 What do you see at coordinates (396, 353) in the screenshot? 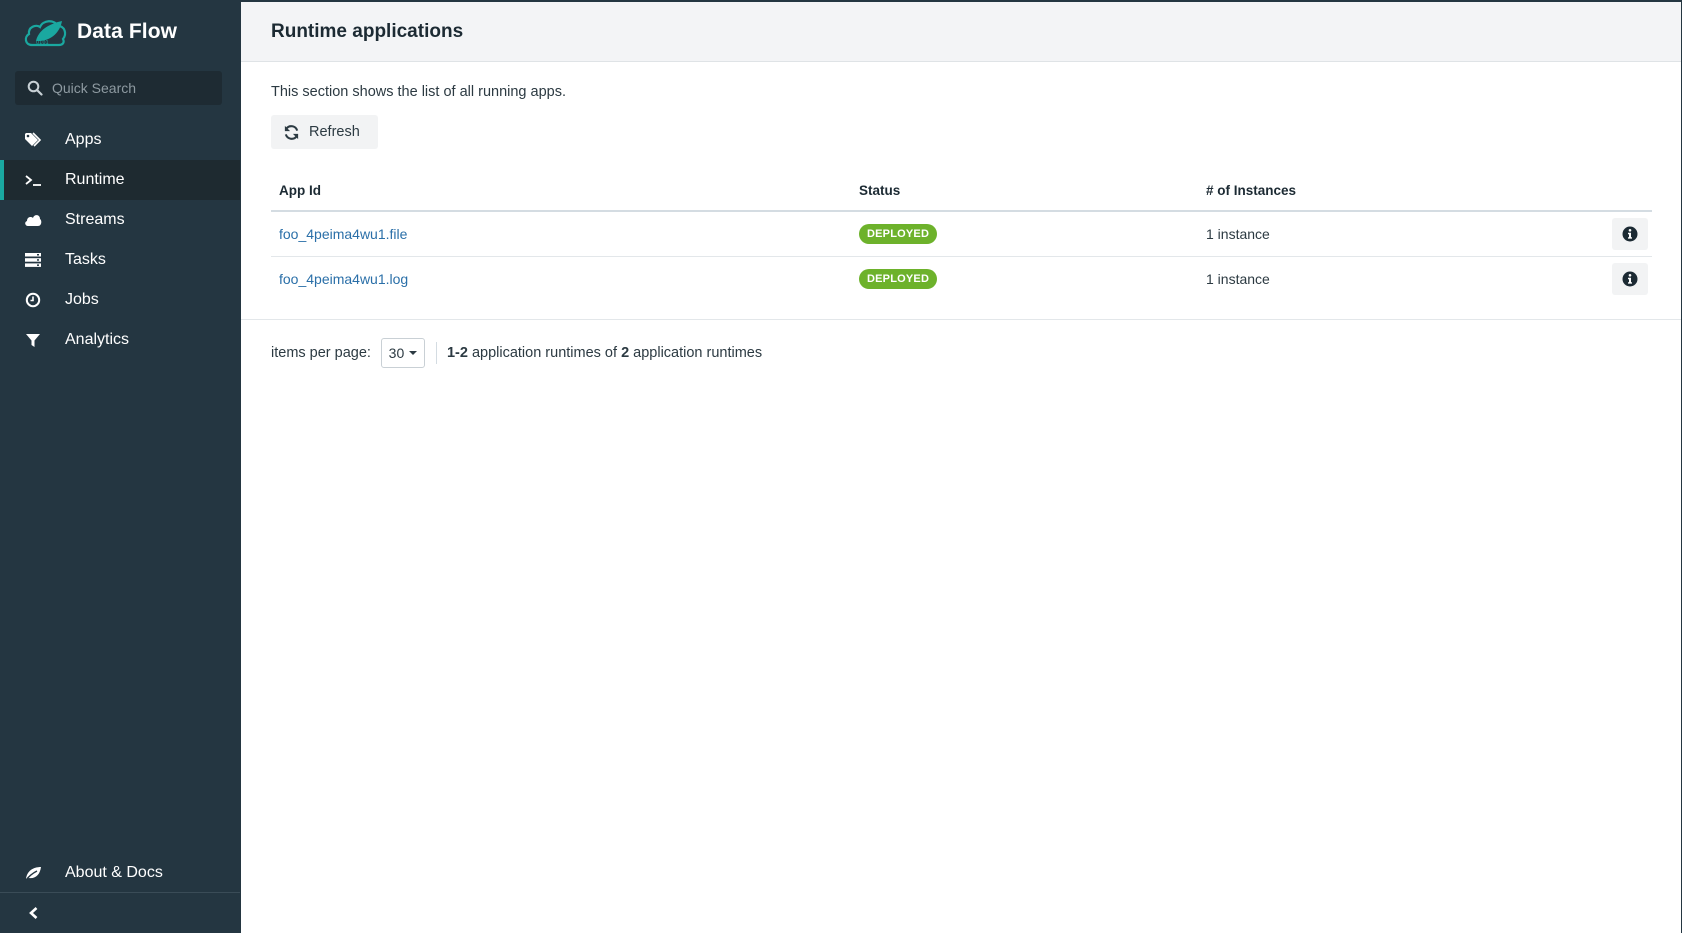
I see `items-per-page-value: 30` at bounding box center [396, 353].